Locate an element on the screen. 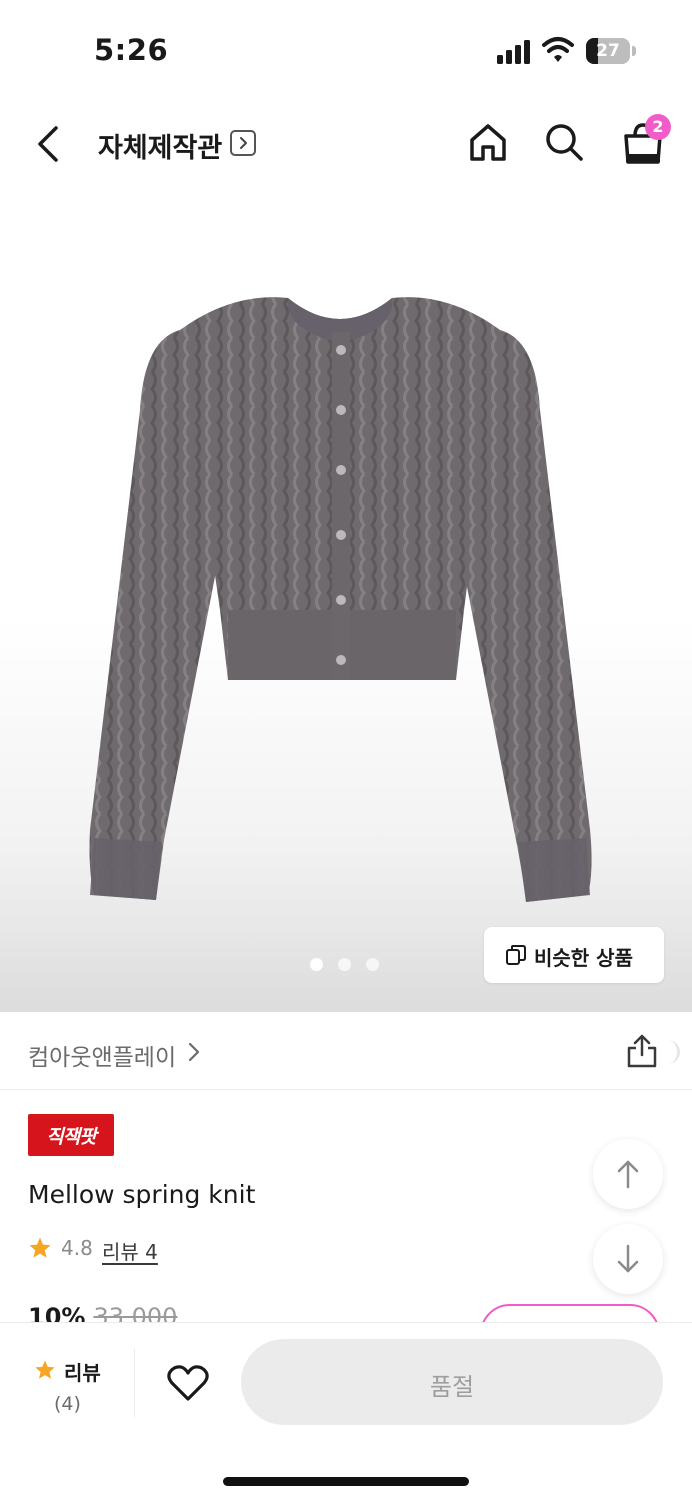  copy-icon is located at coordinates (516, 955).